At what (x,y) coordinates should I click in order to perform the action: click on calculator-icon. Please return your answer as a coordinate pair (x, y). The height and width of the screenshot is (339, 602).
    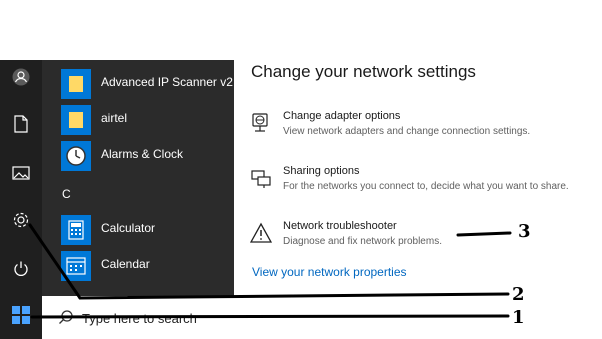
    Looking at the image, I should click on (76, 230).